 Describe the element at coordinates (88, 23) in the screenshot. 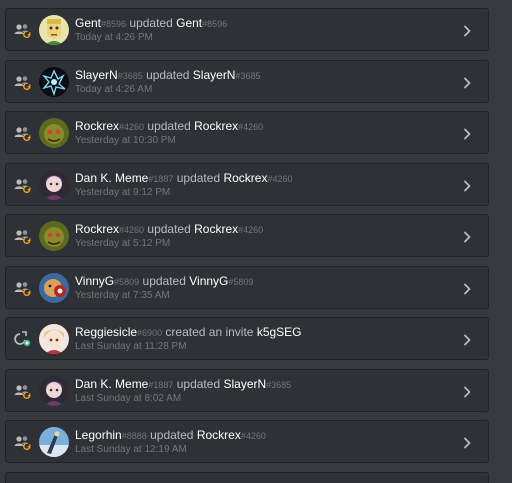

I see `actor-name: Gent` at that location.